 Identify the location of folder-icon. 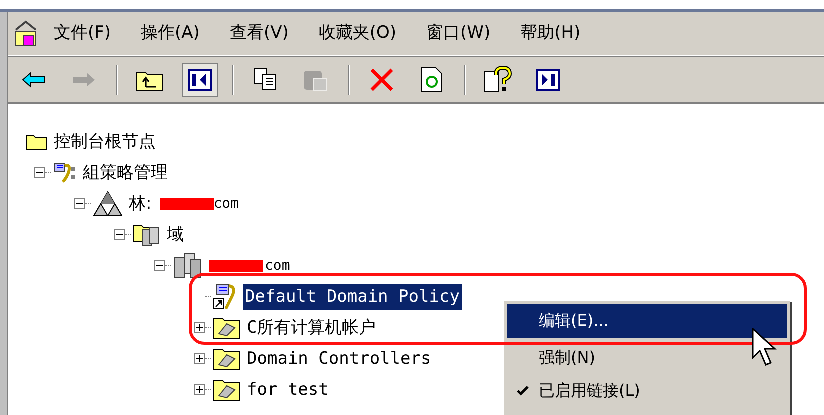
(37, 141).